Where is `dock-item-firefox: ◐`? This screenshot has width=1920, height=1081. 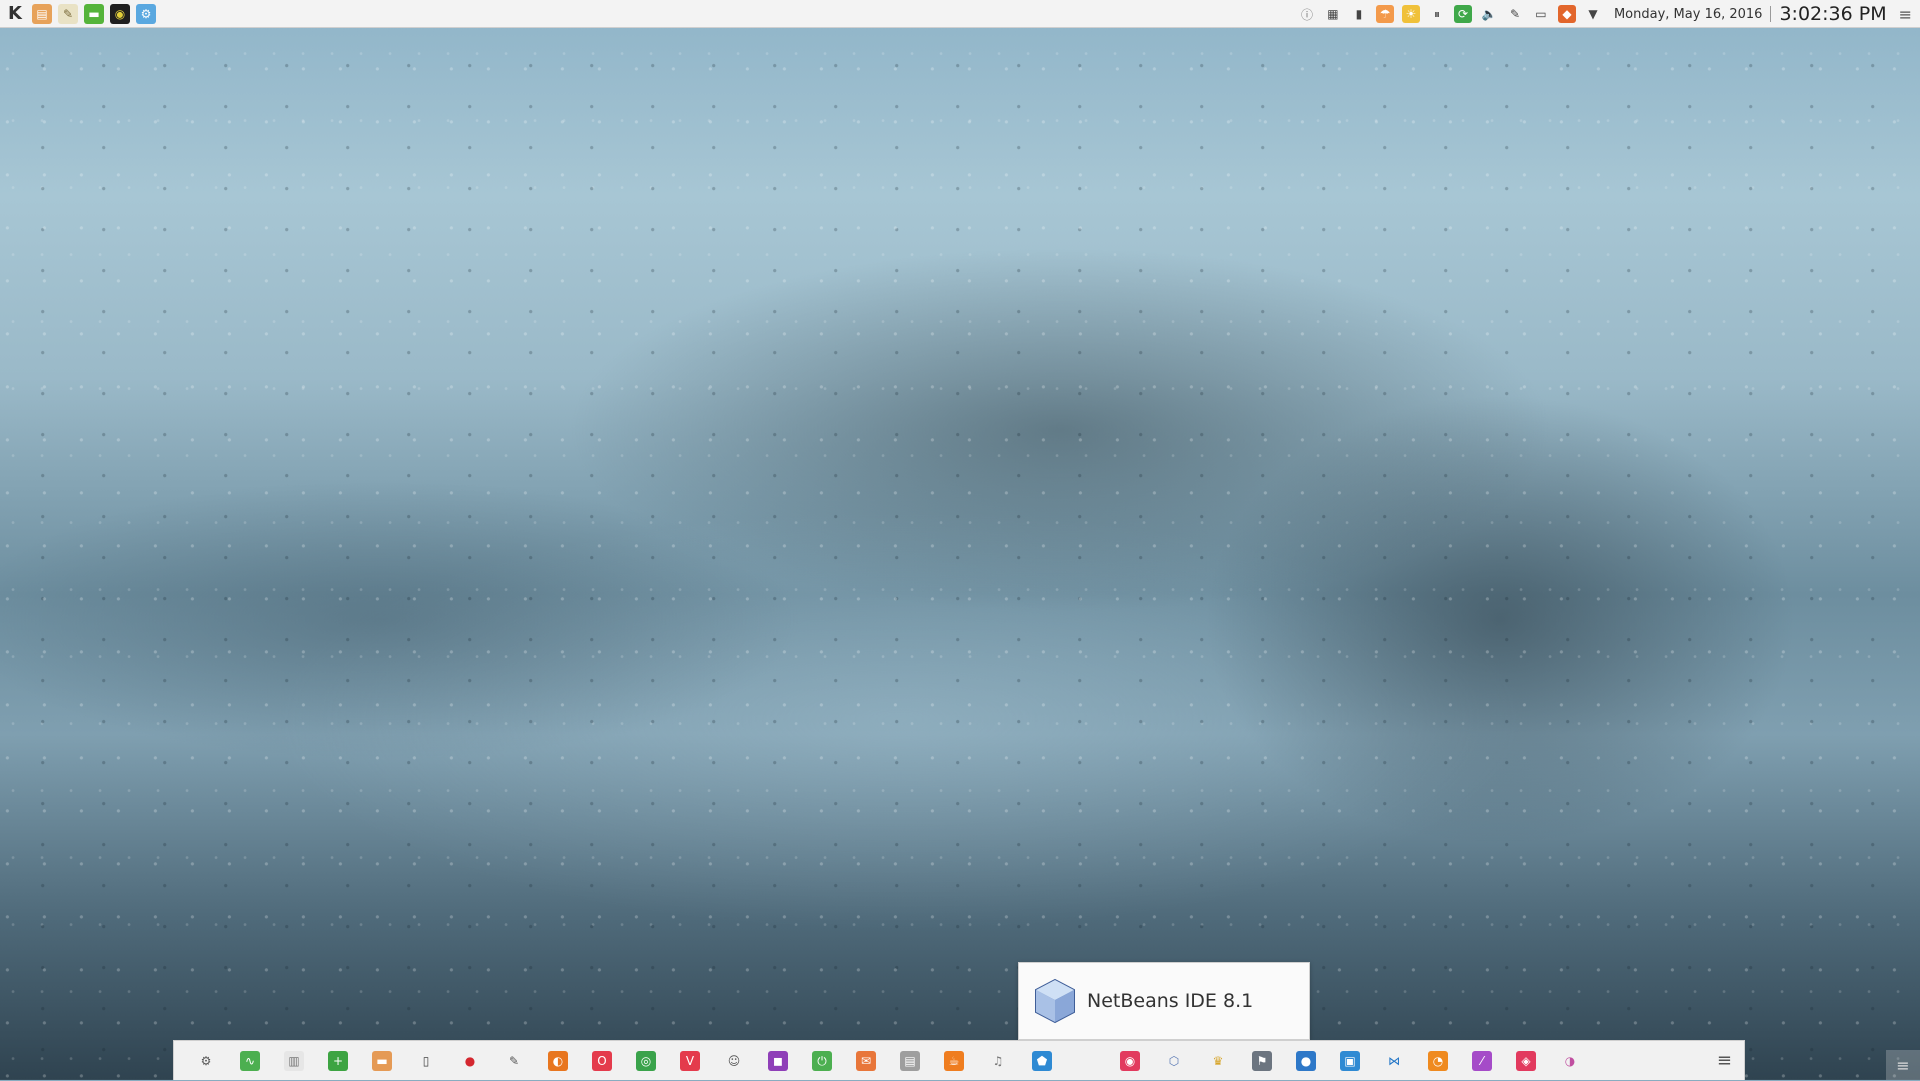 dock-item-firefox: ◐ is located at coordinates (558, 1061).